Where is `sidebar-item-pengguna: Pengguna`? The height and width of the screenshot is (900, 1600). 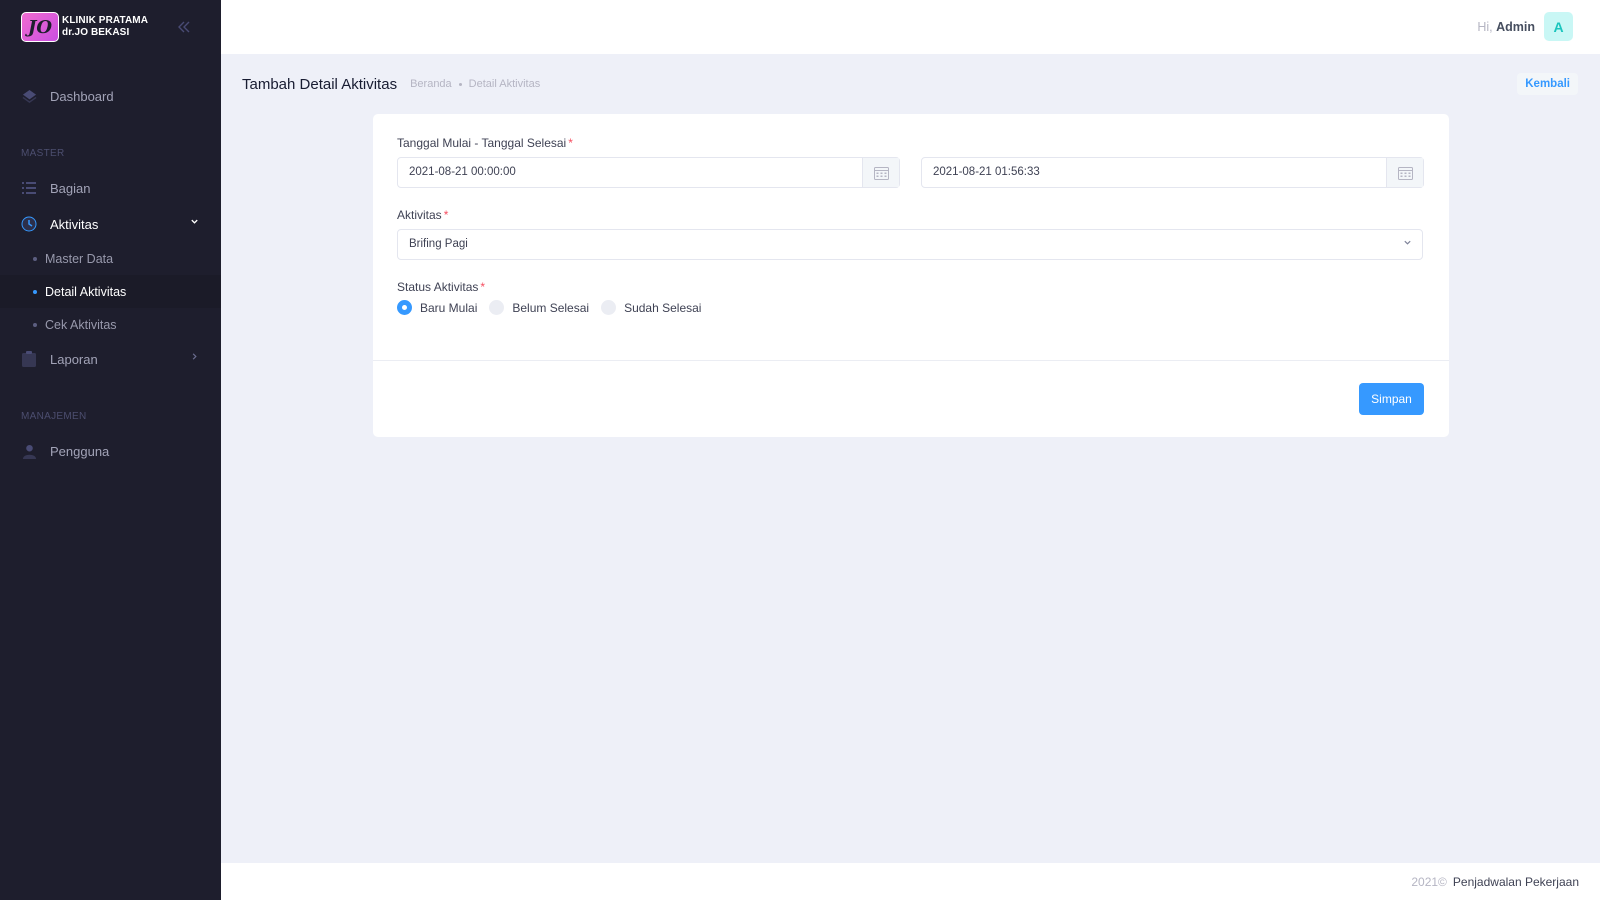 sidebar-item-pengguna: Pengguna is located at coordinates (110, 451).